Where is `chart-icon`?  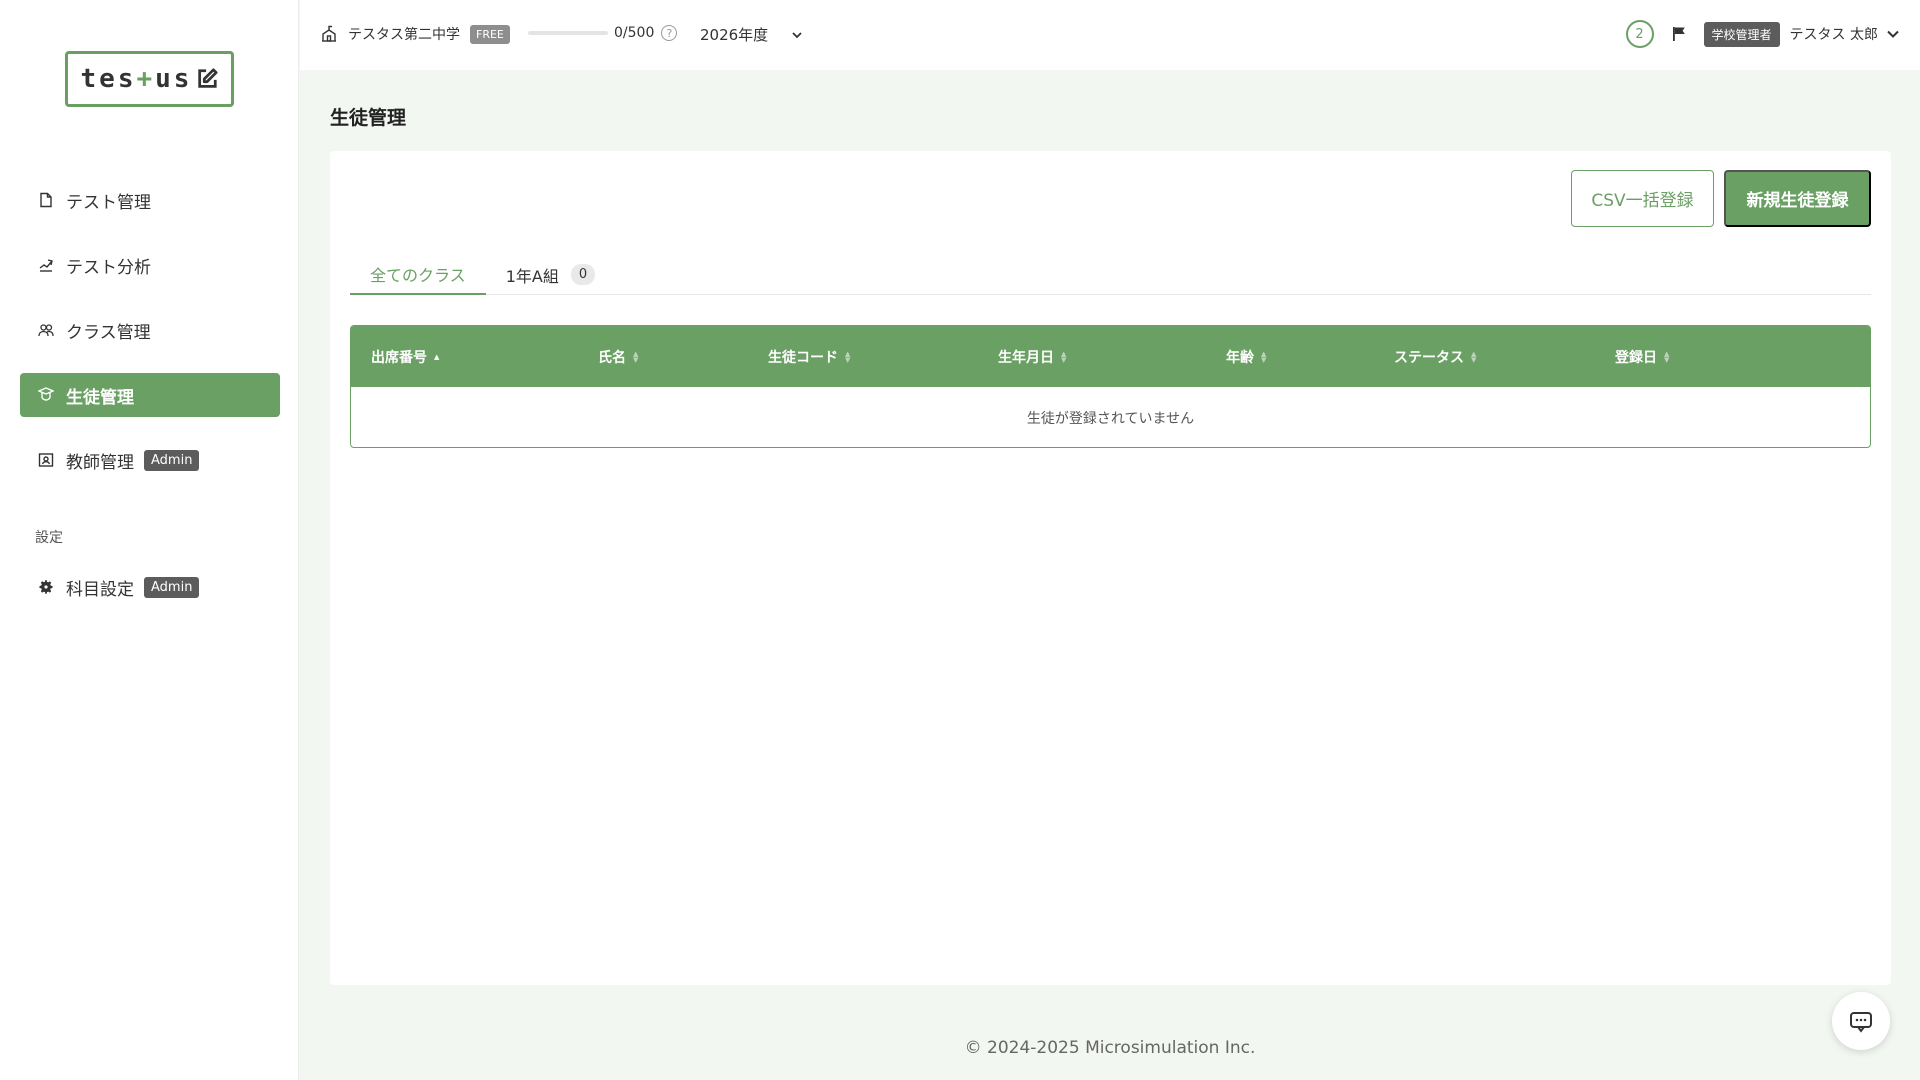 chart-icon is located at coordinates (46, 265).